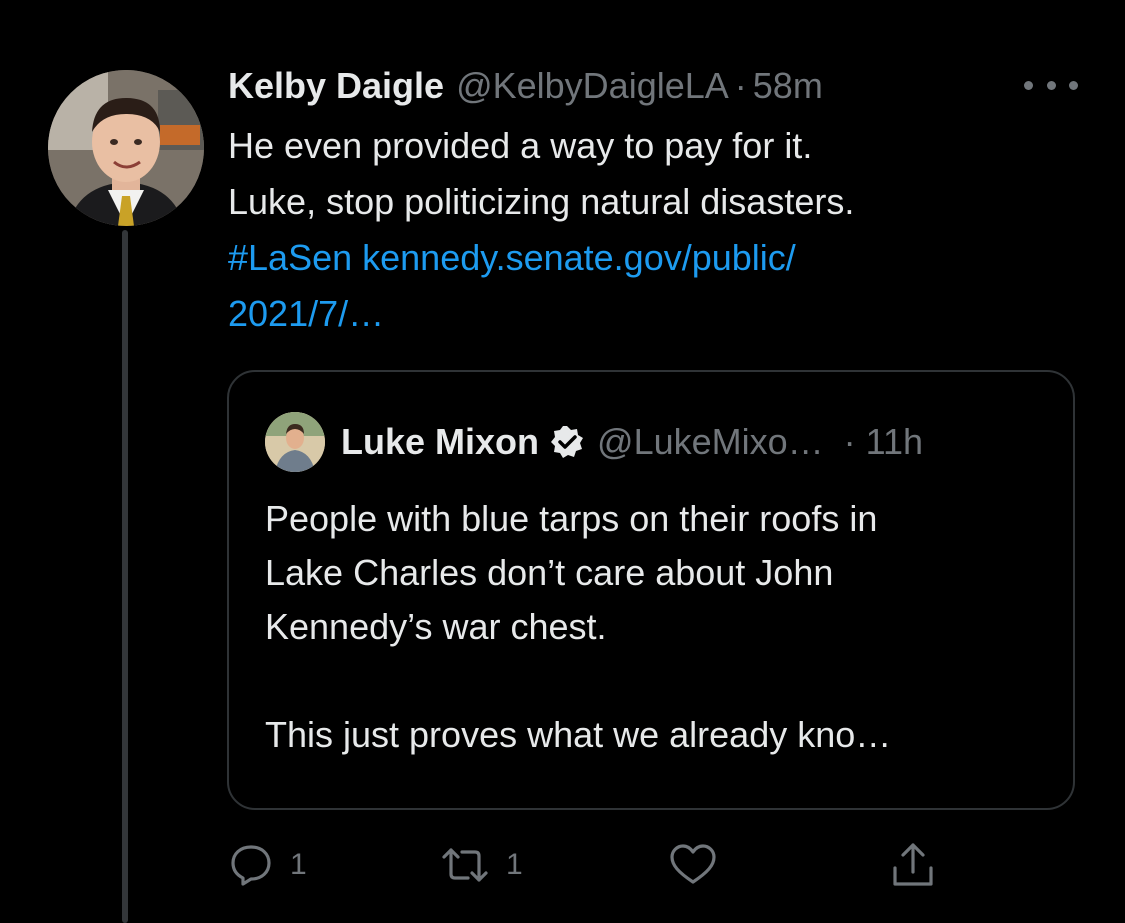  I want to click on retweet-icon, so click(465, 865).